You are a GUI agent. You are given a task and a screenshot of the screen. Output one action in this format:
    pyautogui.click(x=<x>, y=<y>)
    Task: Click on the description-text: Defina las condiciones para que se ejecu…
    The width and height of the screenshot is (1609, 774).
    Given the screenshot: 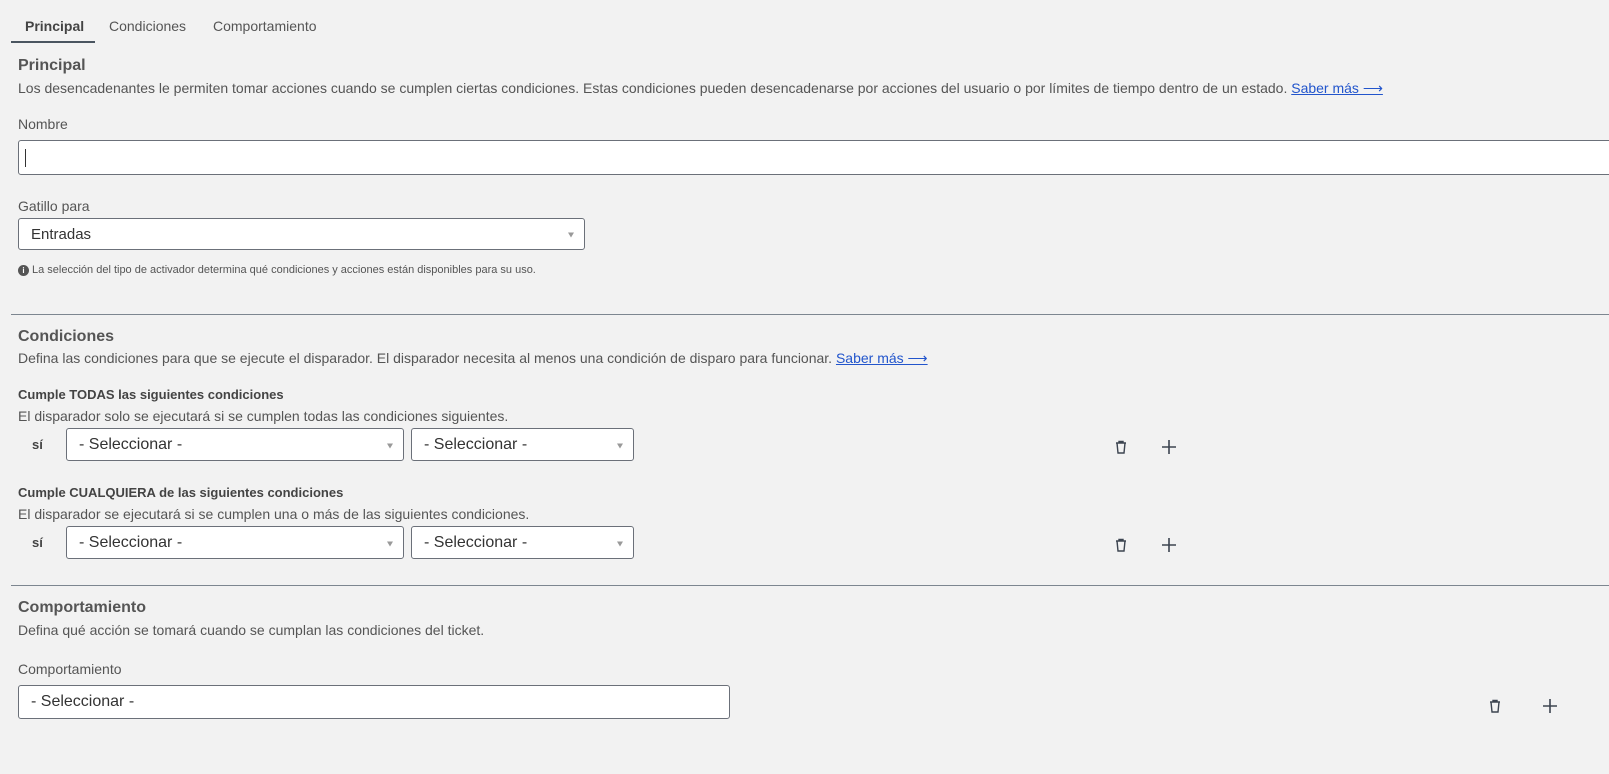 What is the action you would take?
    pyautogui.click(x=425, y=358)
    